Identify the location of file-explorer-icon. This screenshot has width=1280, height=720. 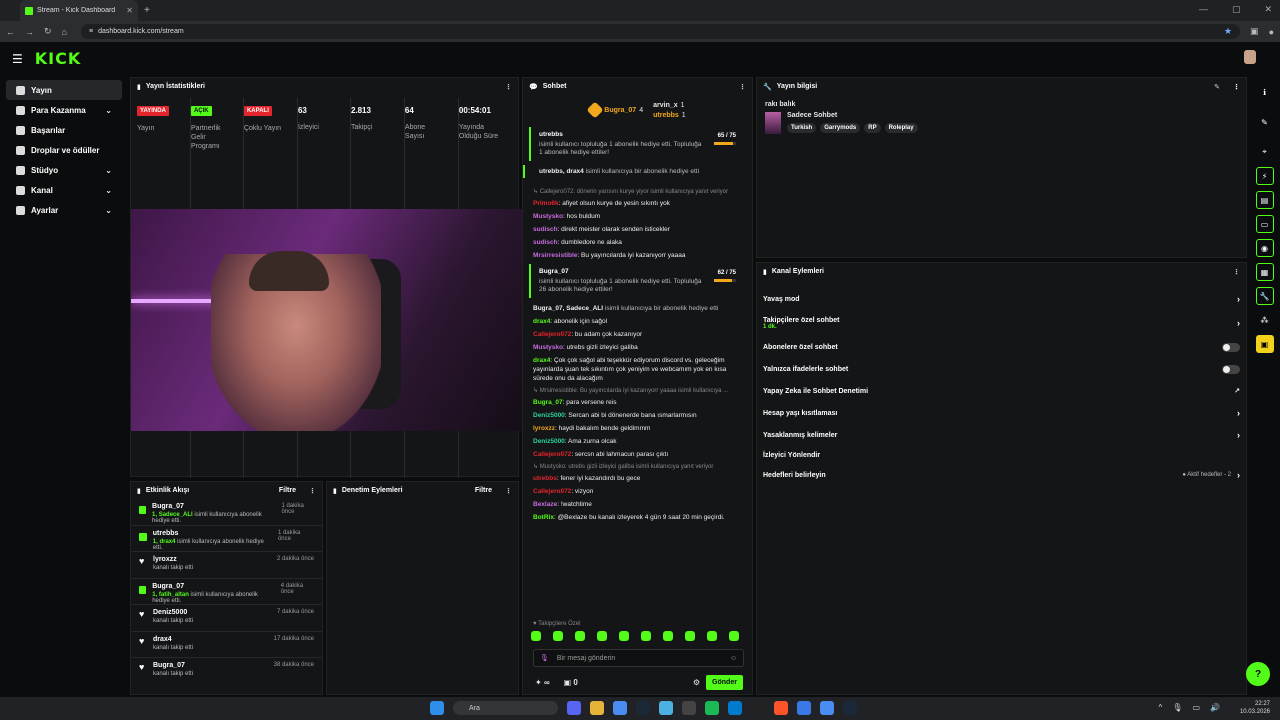
(597, 708).